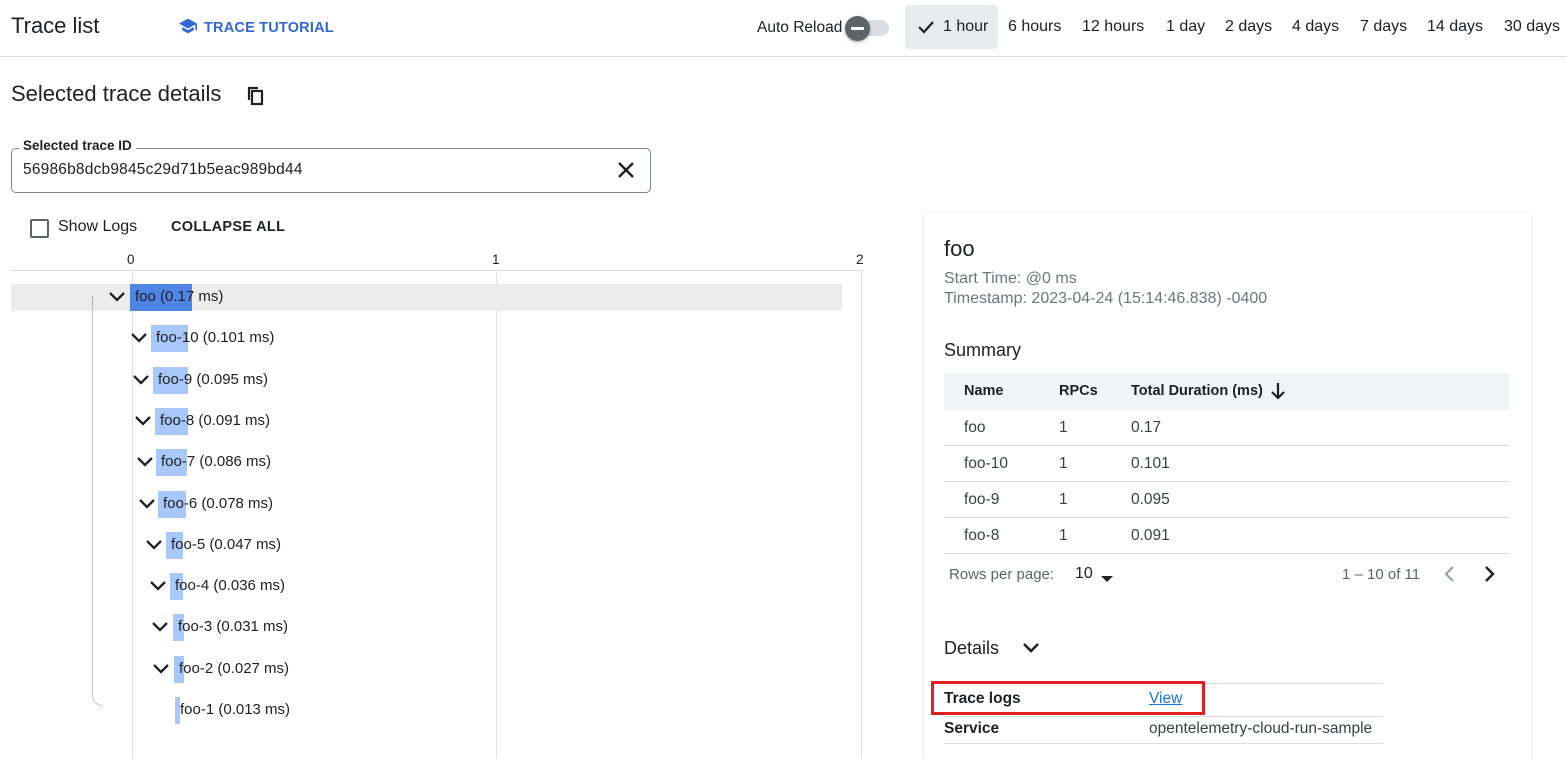 Image resolution: width=1567 pixels, height=759 pixels. What do you see at coordinates (926, 27) in the screenshot?
I see `check-icon` at bounding box center [926, 27].